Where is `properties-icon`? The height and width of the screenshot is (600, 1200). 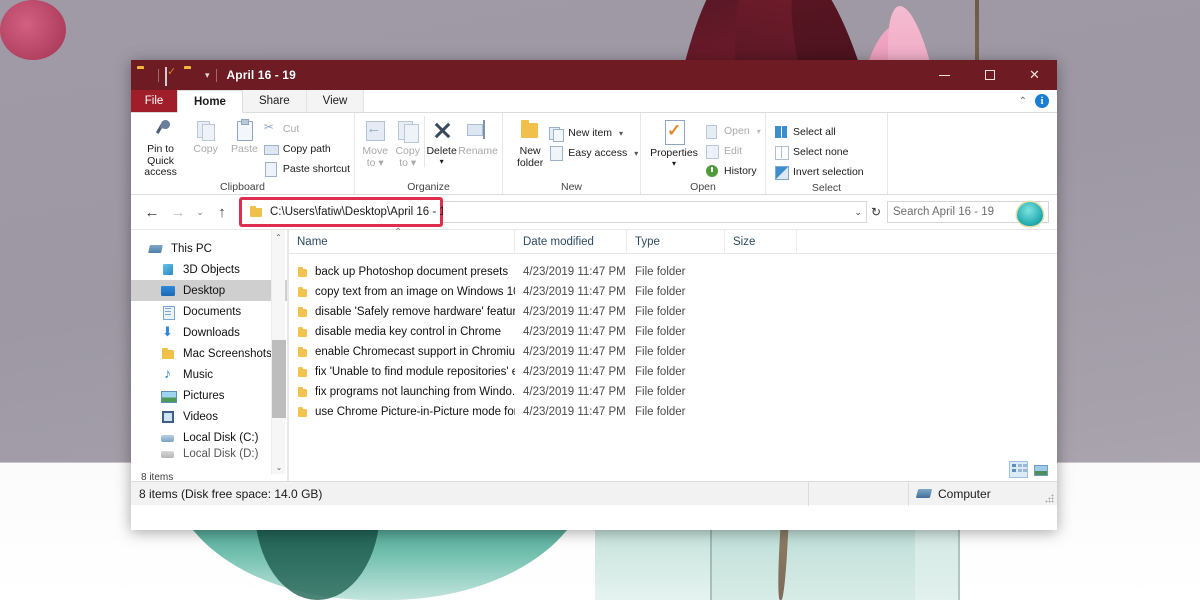 properties-icon is located at coordinates (172, 76).